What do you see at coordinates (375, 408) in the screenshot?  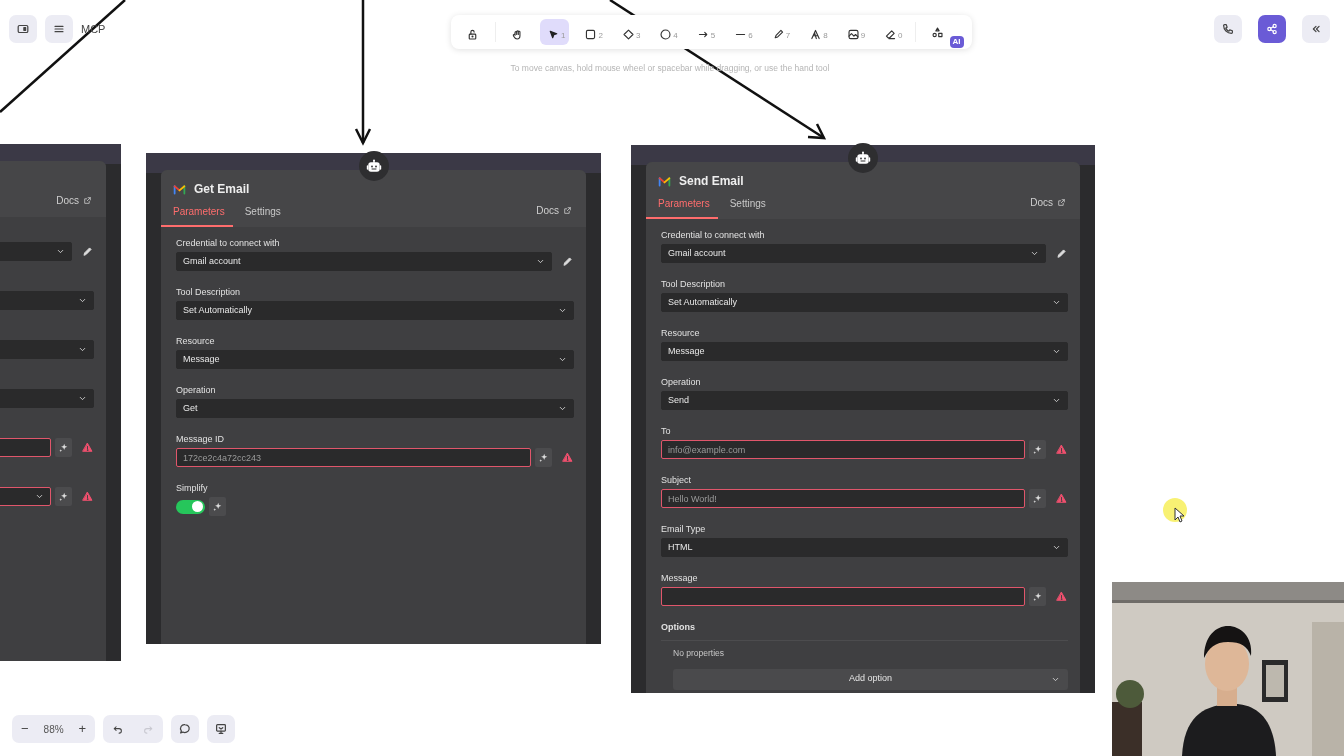 I see `select-field: Get` at bounding box center [375, 408].